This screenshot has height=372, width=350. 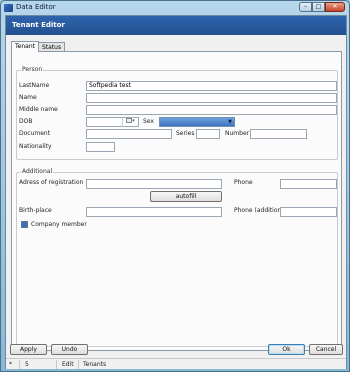 I want to click on calendar-dropdown-button: ▾, so click(x=130, y=122).